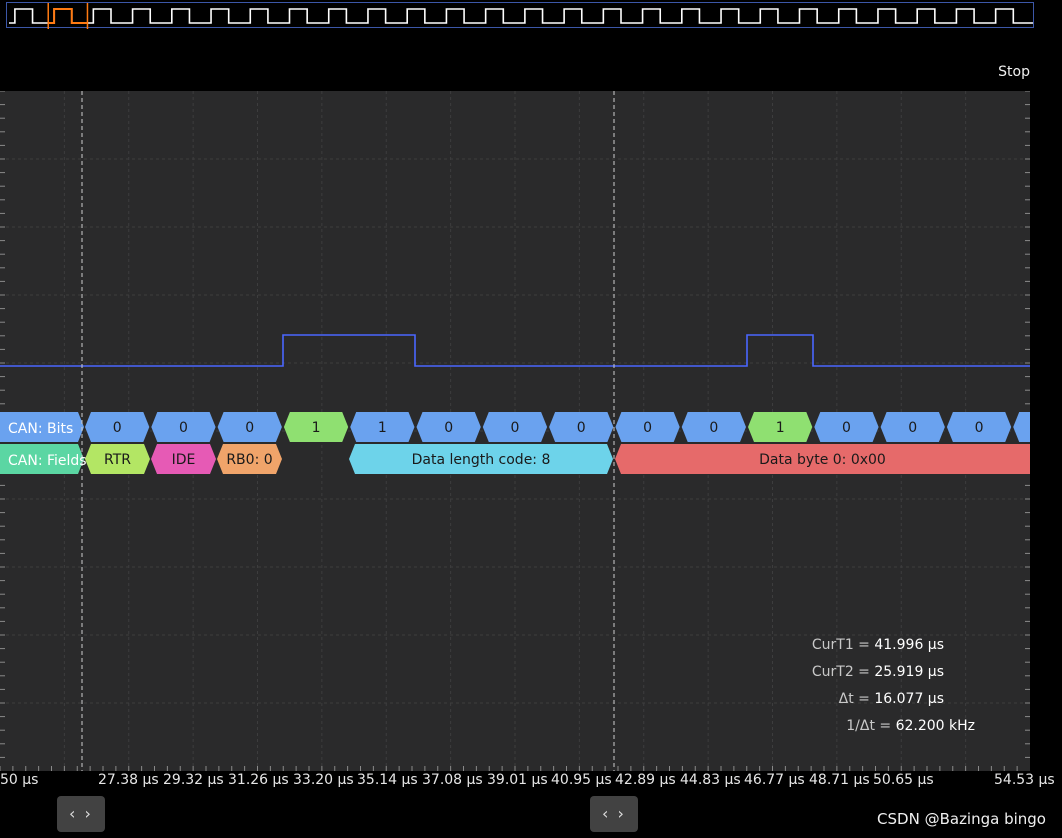 This screenshot has width=1062, height=838. What do you see at coordinates (19, 780) in the screenshot?
I see `time-tick: 50 µs` at bounding box center [19, 780].